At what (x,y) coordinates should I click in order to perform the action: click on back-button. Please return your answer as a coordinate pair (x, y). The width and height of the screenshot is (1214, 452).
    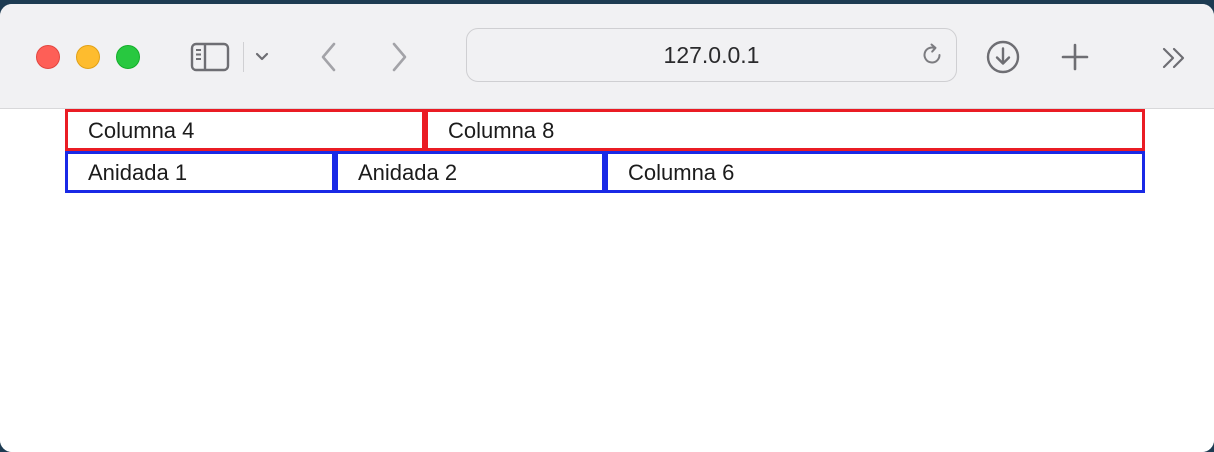
    Looking at the image, I should click on (329, 57).